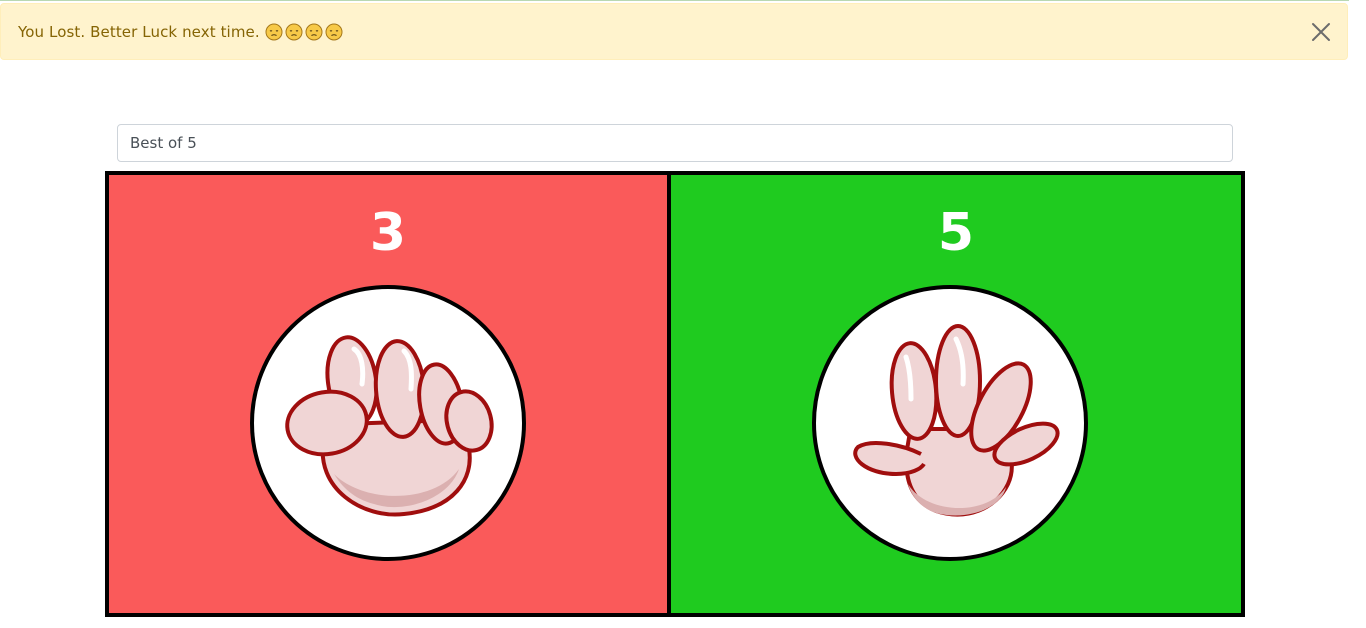 The height and width of the screenshot is (628, 1366). I want to click on paper-hand-icon, so click(956, 420).